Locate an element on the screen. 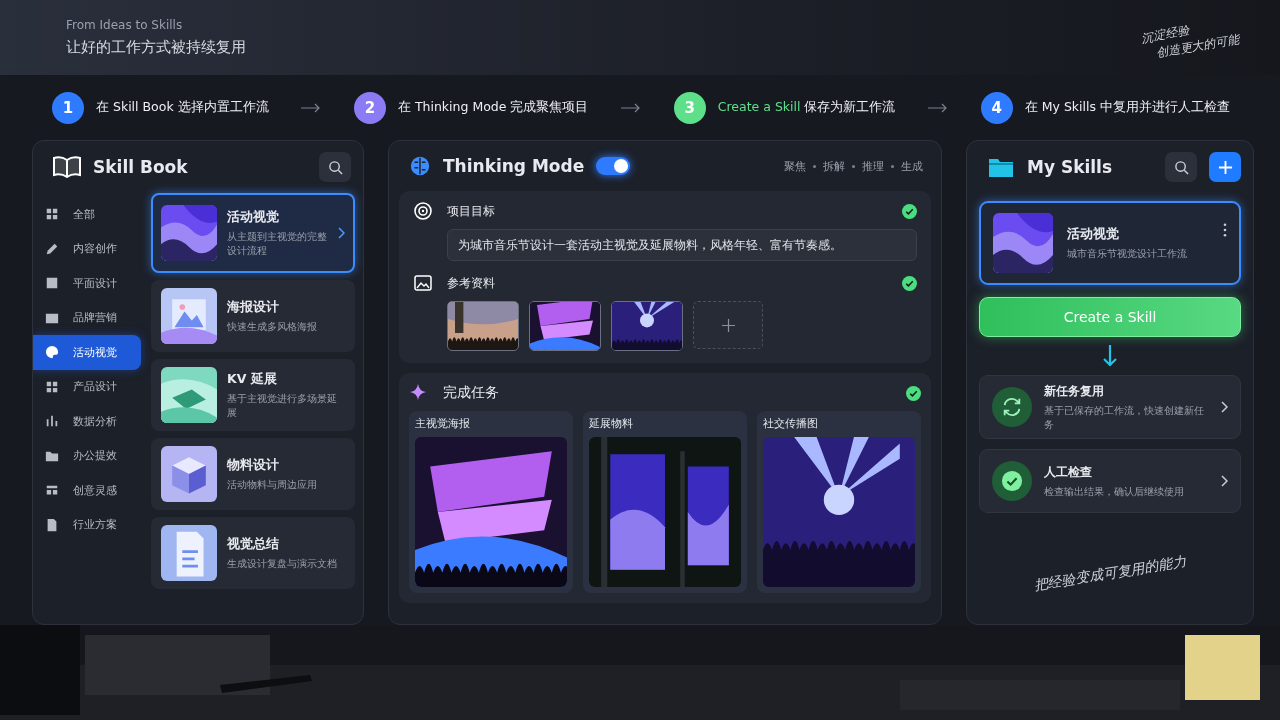 The width and height of the screenshot is (1280, 720). panel-title: My Skills is located at coordinates (1070, 167).